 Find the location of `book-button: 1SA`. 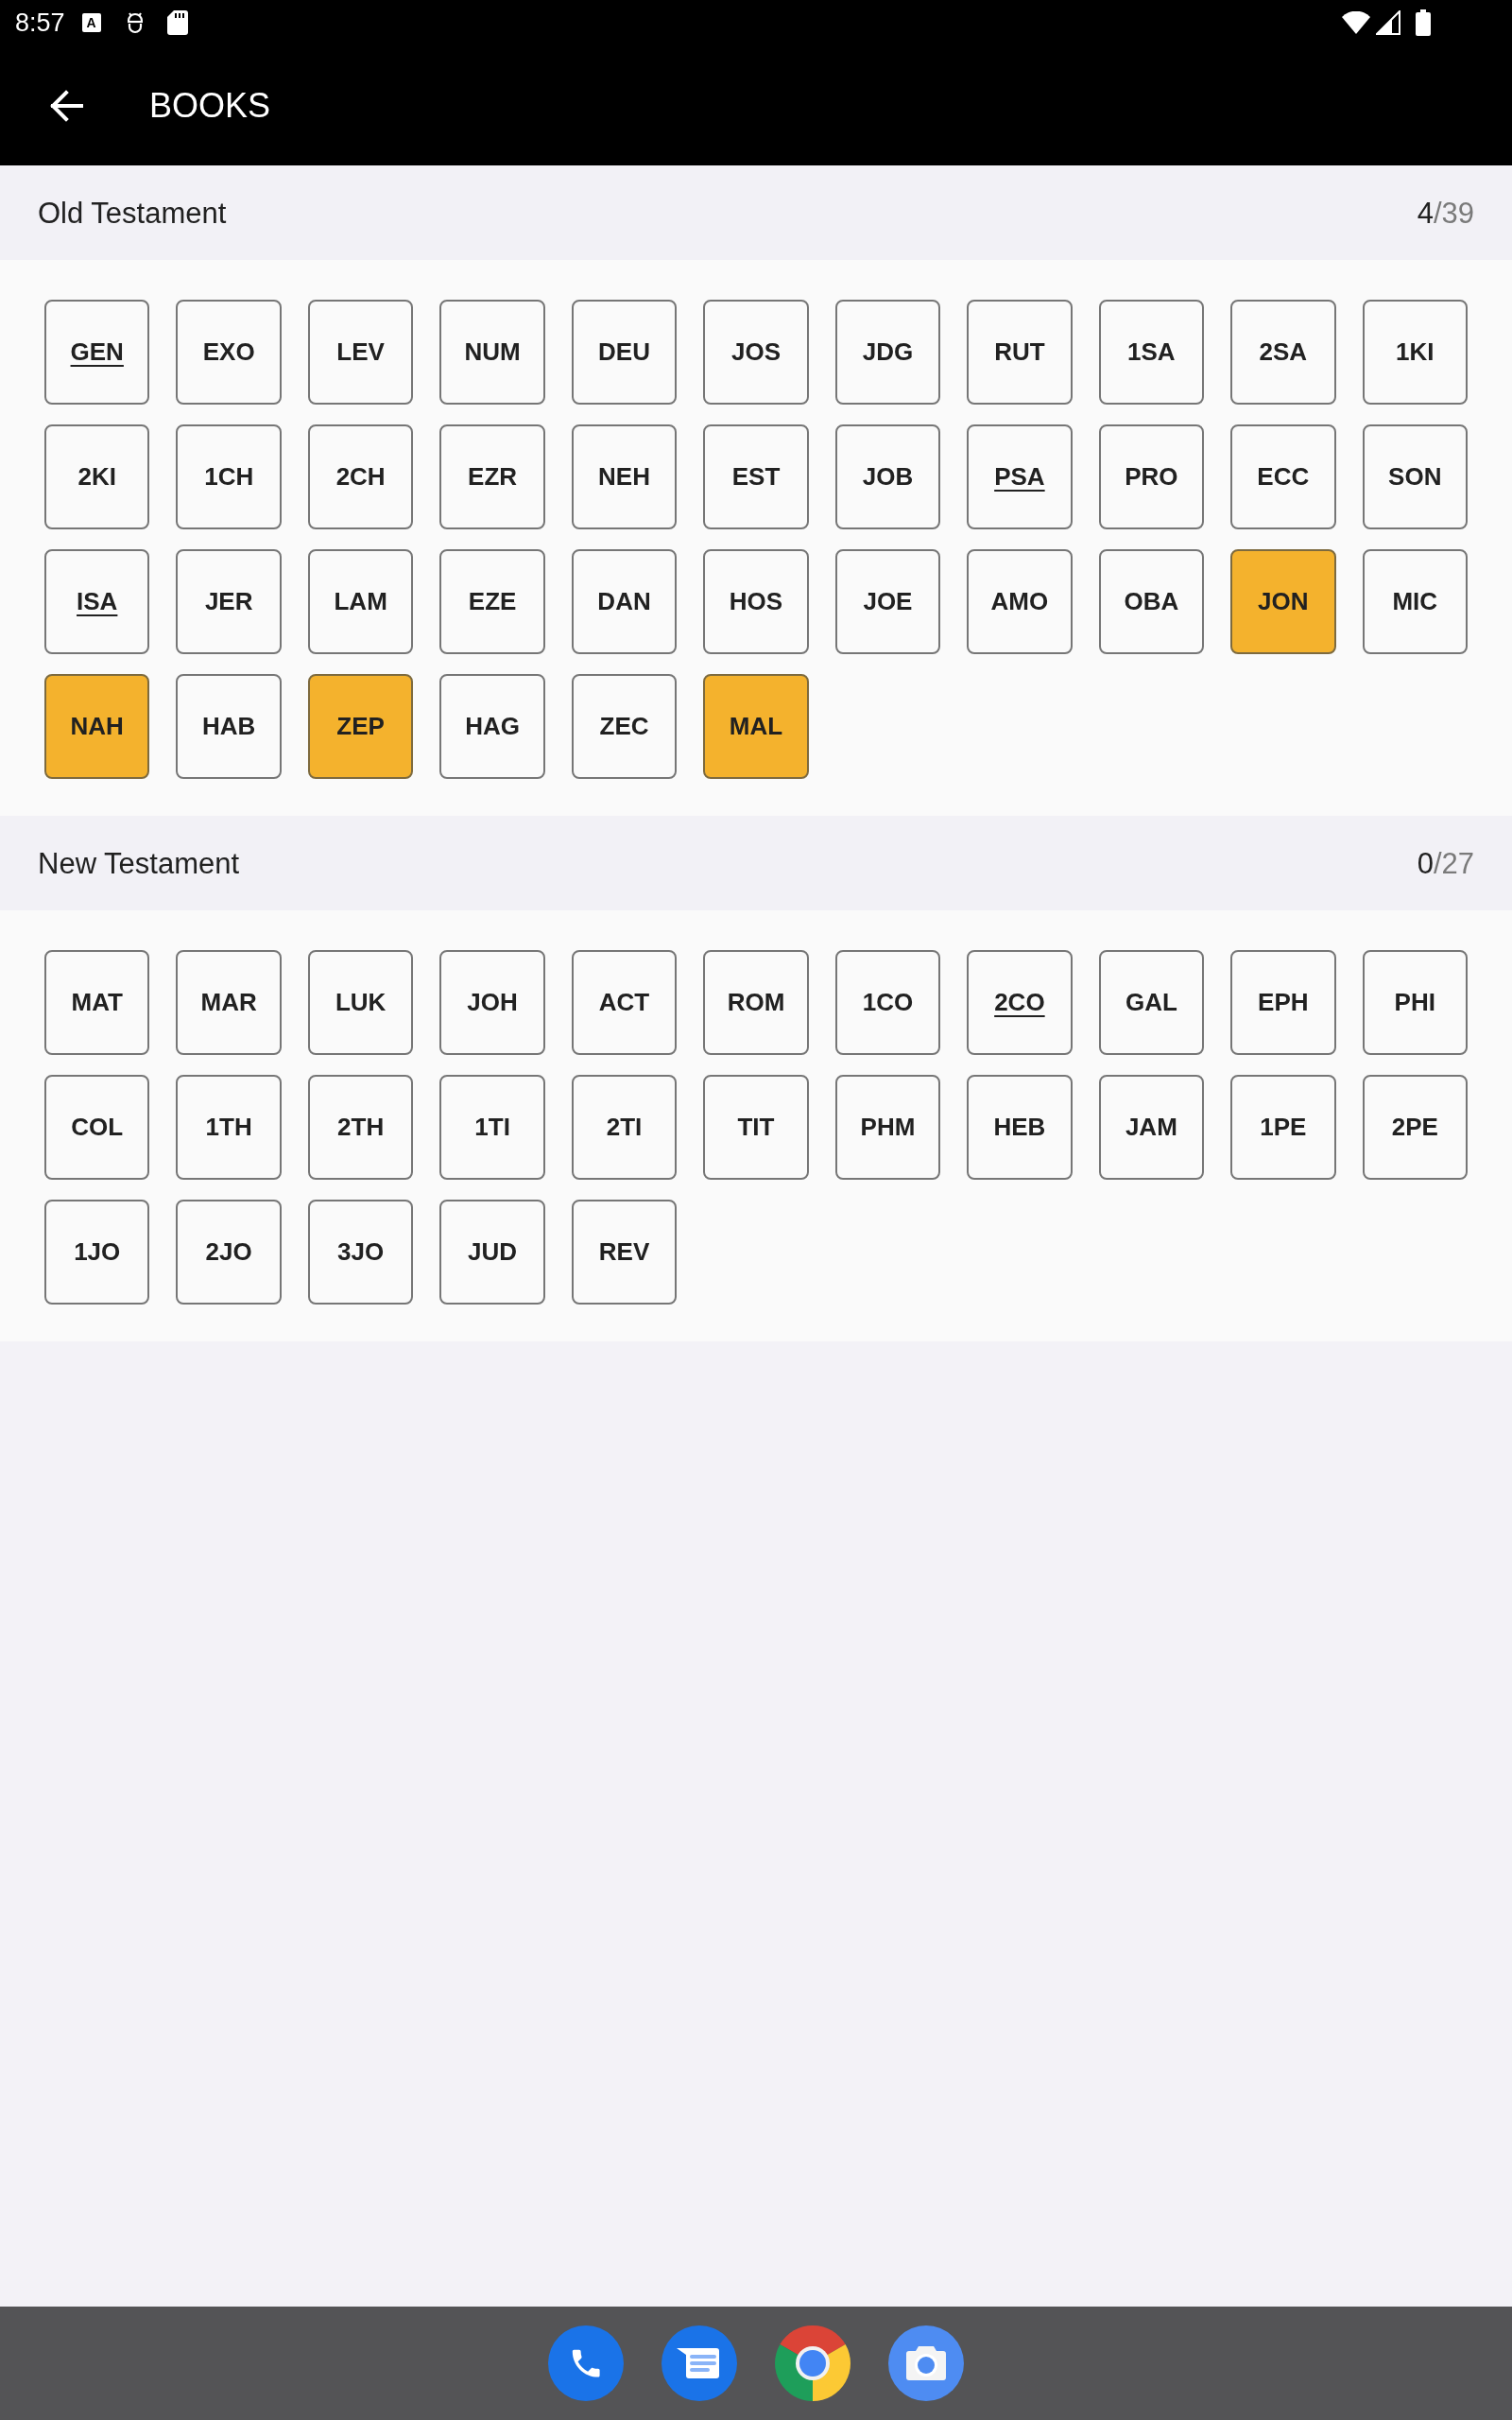

book-button: 1SA is located at coordinates (1151, 352).